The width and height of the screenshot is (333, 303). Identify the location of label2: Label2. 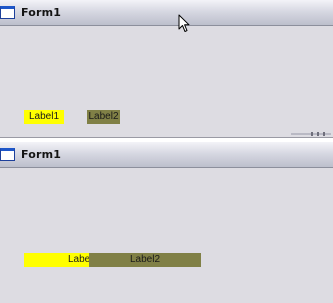
(103, 117).